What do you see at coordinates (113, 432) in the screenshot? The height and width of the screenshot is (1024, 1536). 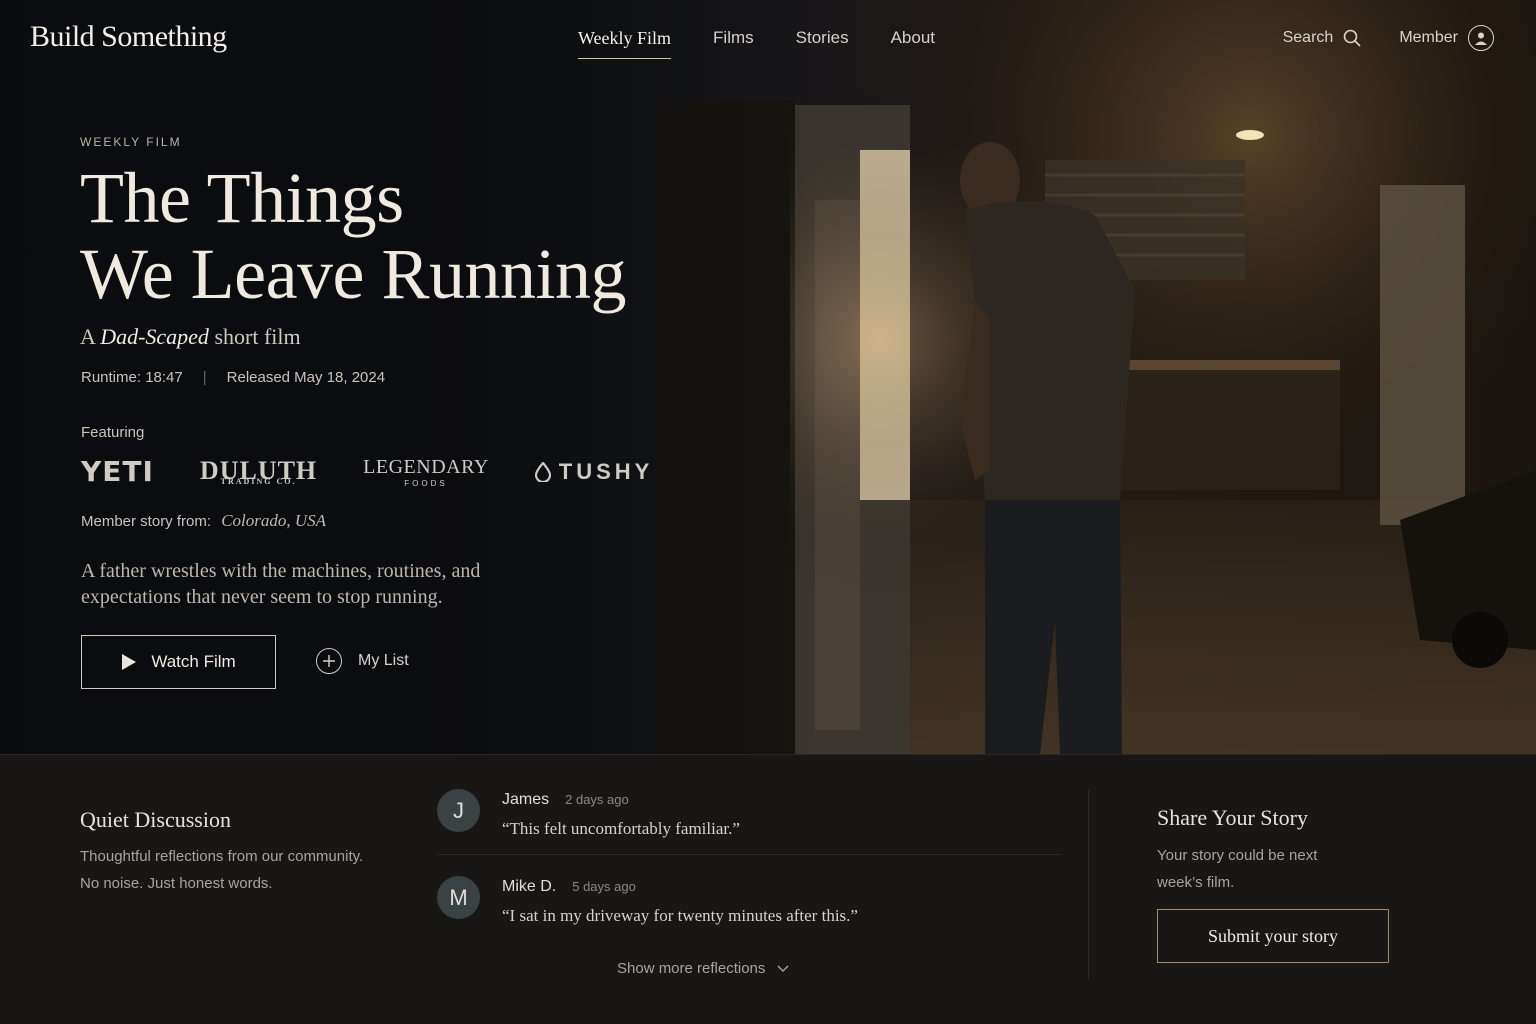 I see `featuring-label: Featuring` at bounding box center [113, 432].